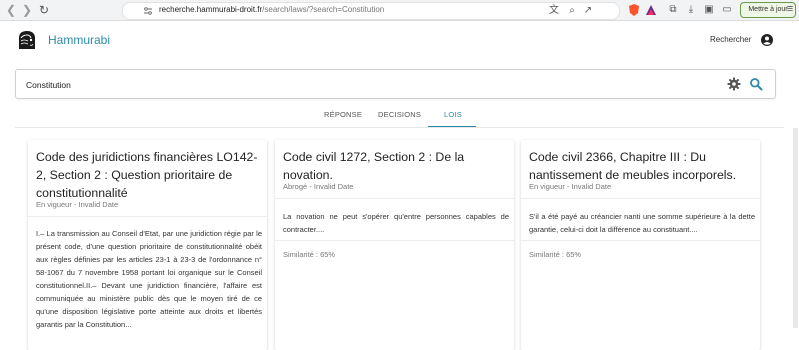 The width and height of the screenshot is (799, 350). What do you see at coordinates (790, 9) in the screenshot?
I see `menu-icon: ≡` at bounding box center [790, 9].